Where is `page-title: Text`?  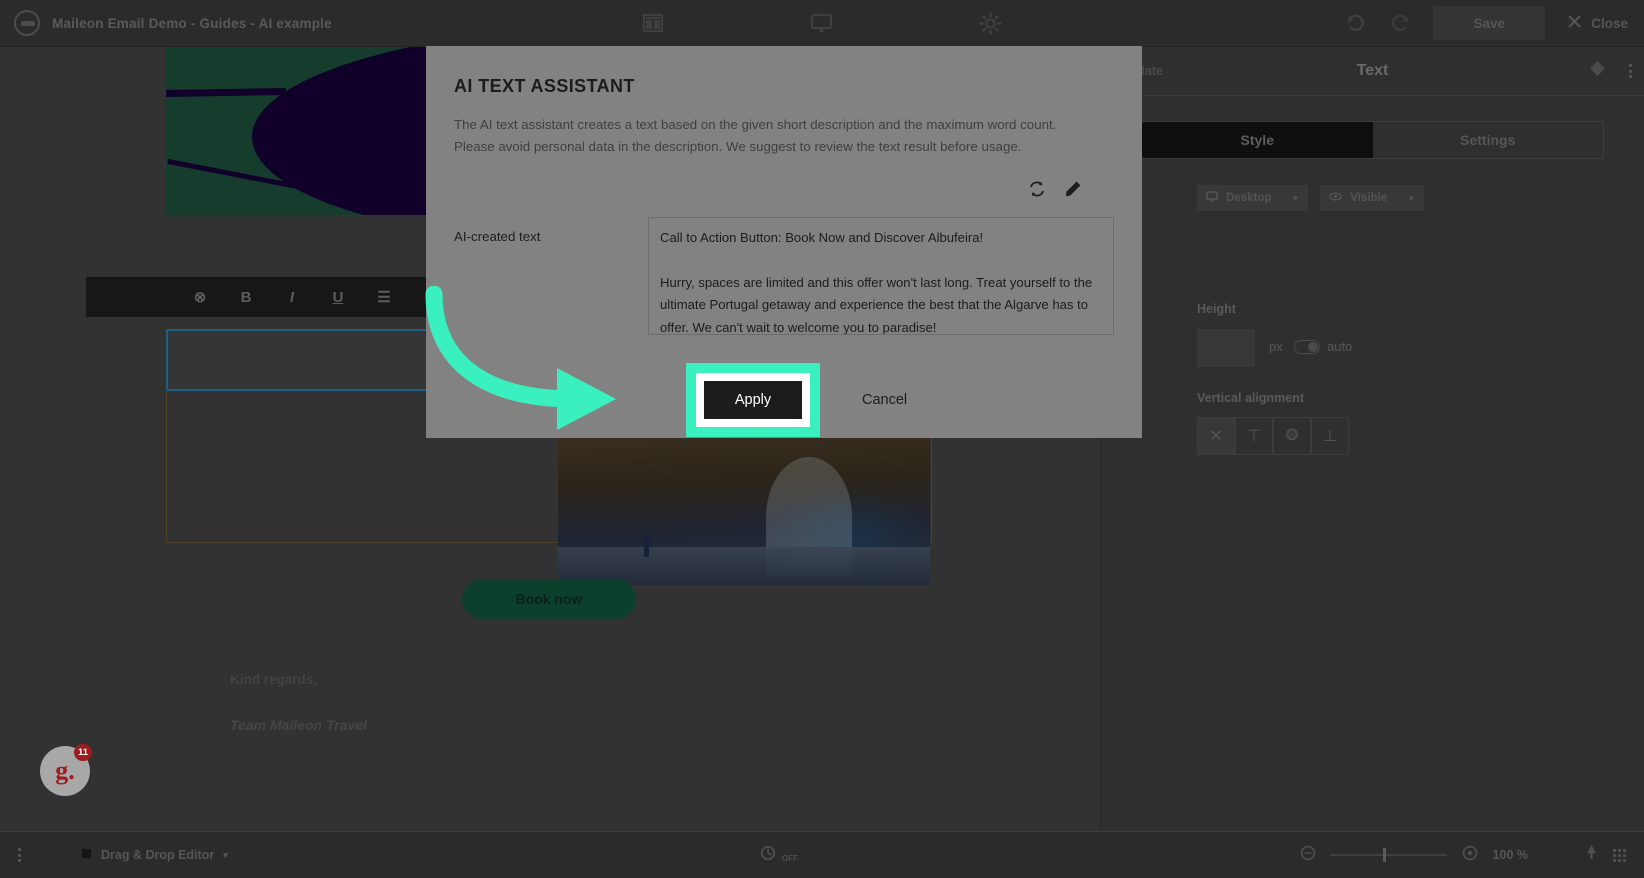 page-title: Text is located at coordinates (1372, 70).